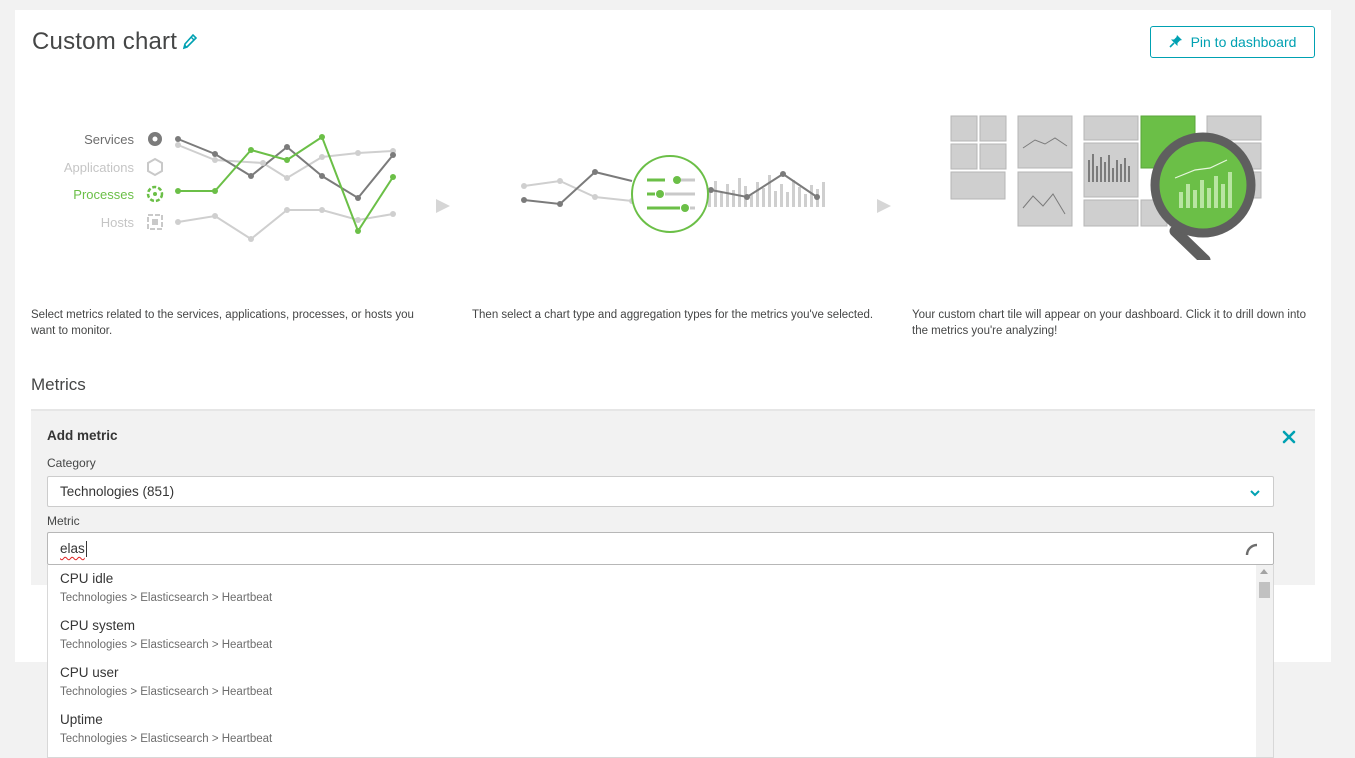 This screenshot has height=758, width=1355. What do you see at coordinates (87, 578) in the screenshot?
I see `result-name: CPU idle` at bounding box center [87, 578].